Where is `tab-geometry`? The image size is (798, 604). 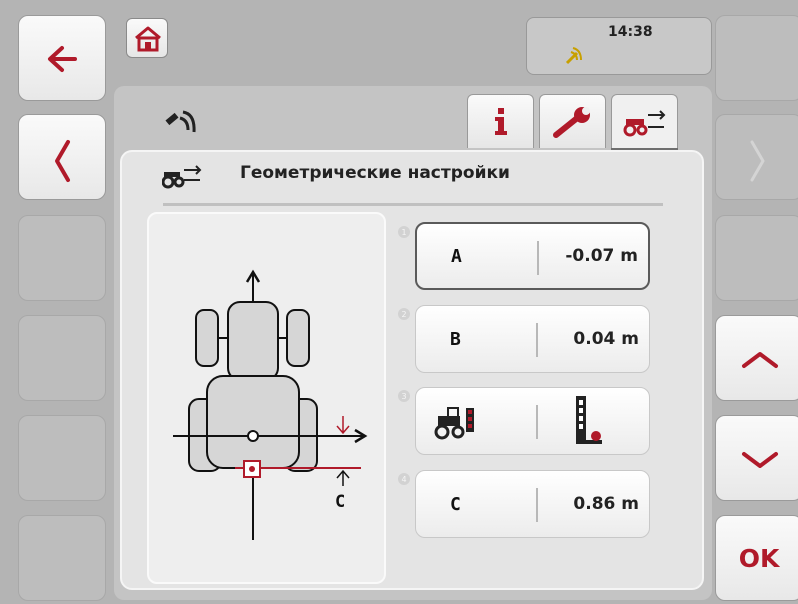
tab-geometry is located at coordinates (644, 121).